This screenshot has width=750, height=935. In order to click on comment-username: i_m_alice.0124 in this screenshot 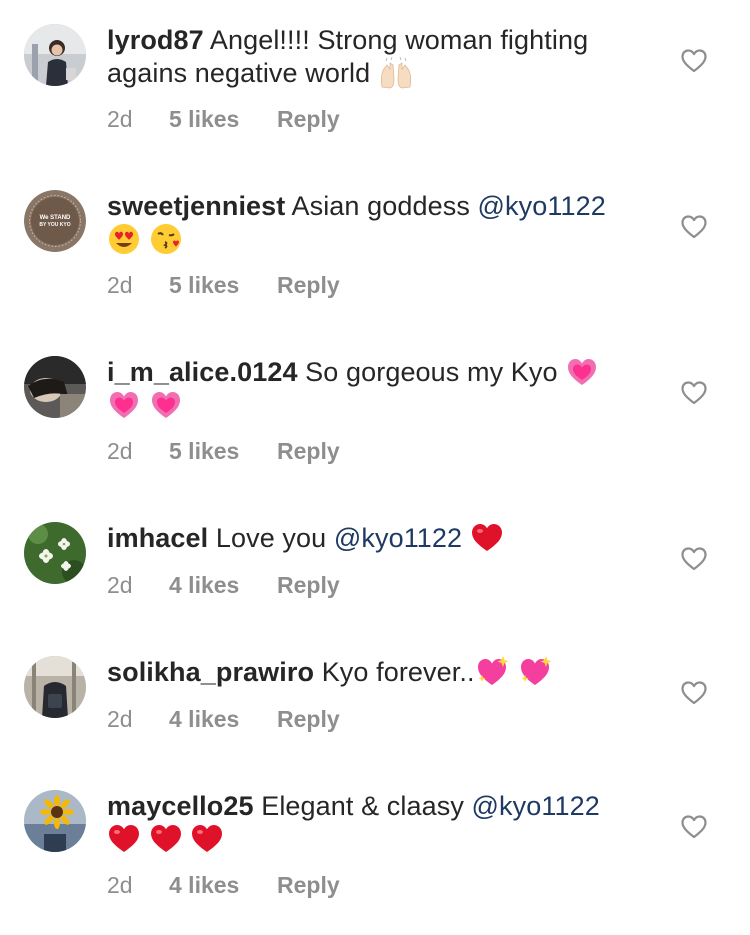, I will do `click(202, 372)`.